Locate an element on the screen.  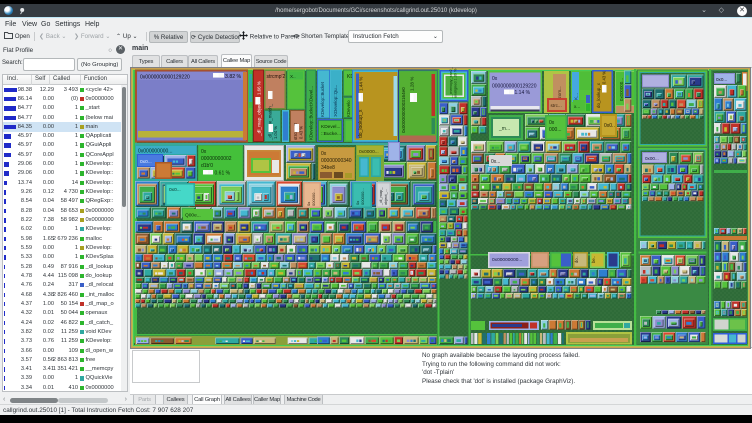
svg-text: 1.04 % is located at coordinates (275, 132).